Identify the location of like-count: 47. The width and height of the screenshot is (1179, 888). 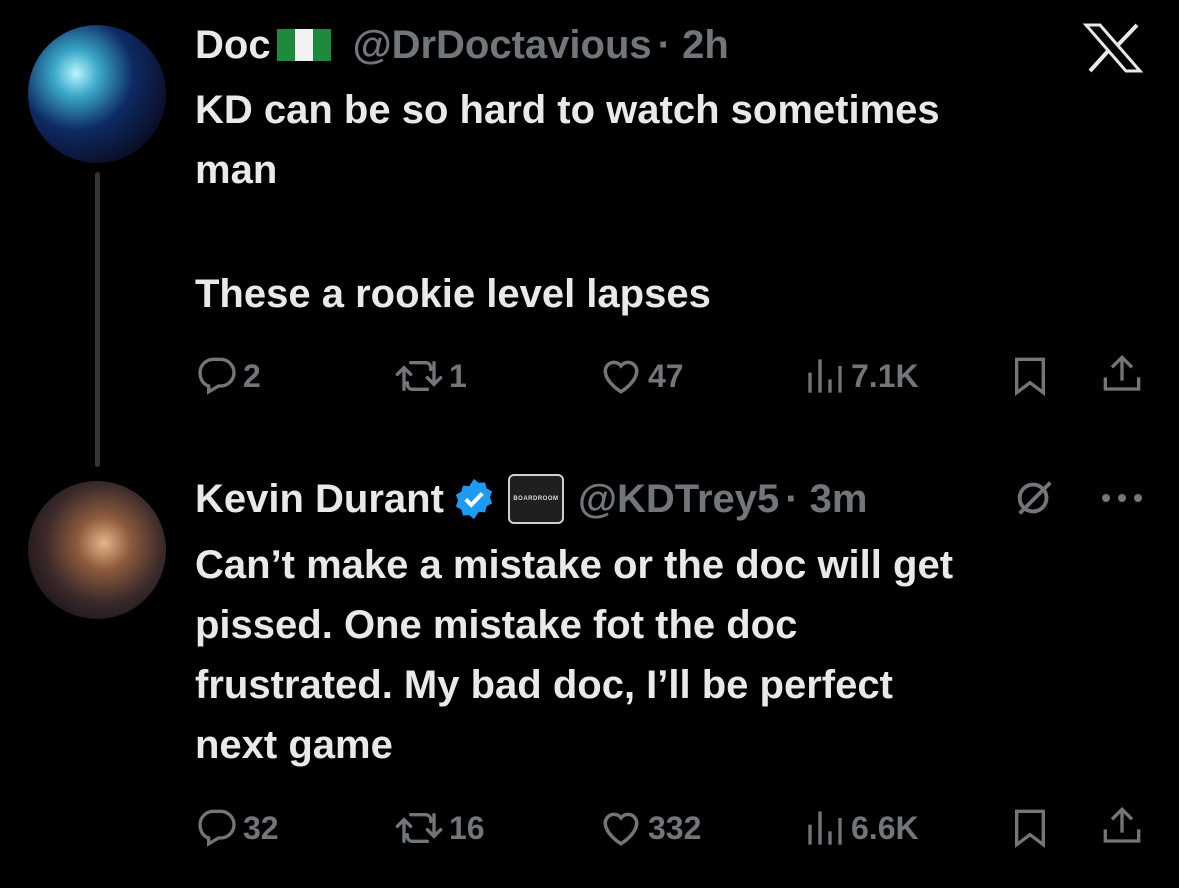
(666, 375).